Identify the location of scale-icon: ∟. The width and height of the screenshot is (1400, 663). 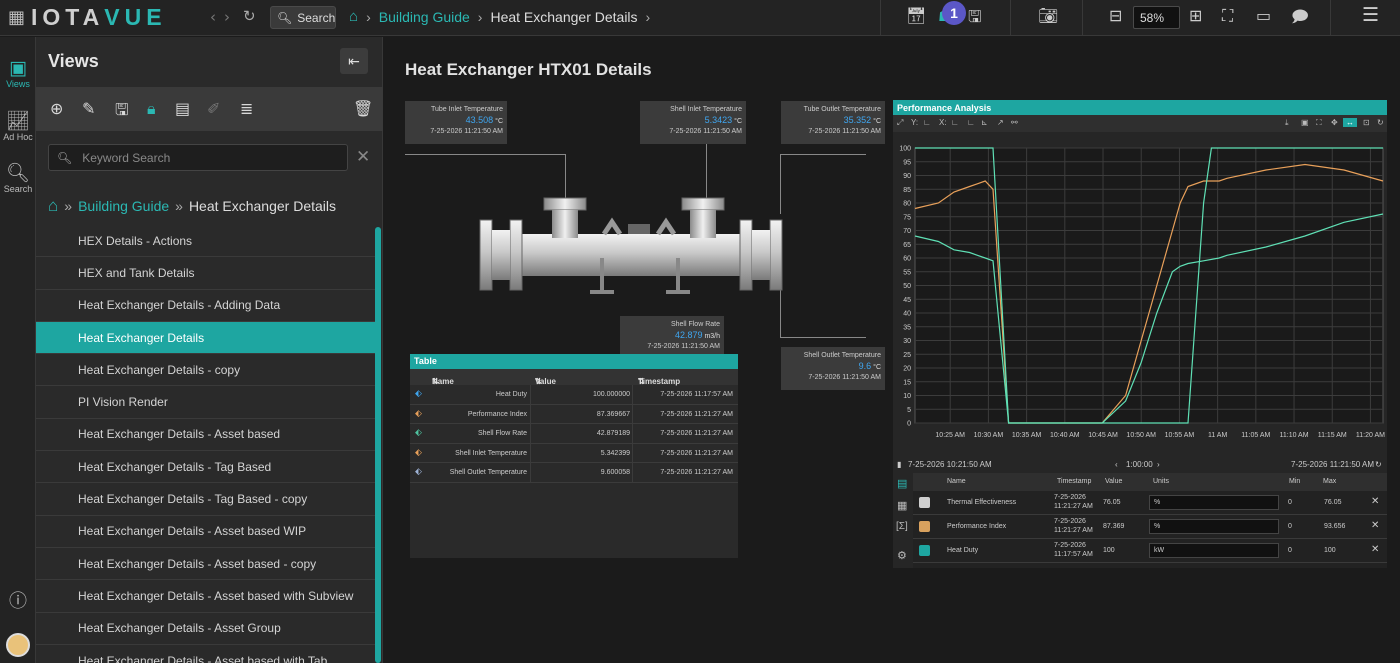
(971, 122).